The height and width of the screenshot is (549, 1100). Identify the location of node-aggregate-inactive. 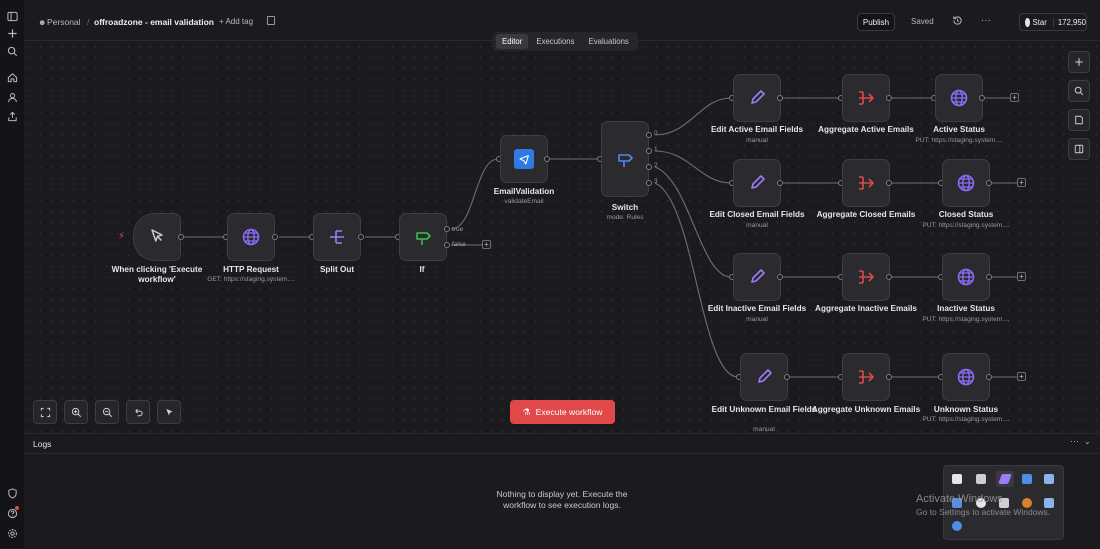
(866, 277).